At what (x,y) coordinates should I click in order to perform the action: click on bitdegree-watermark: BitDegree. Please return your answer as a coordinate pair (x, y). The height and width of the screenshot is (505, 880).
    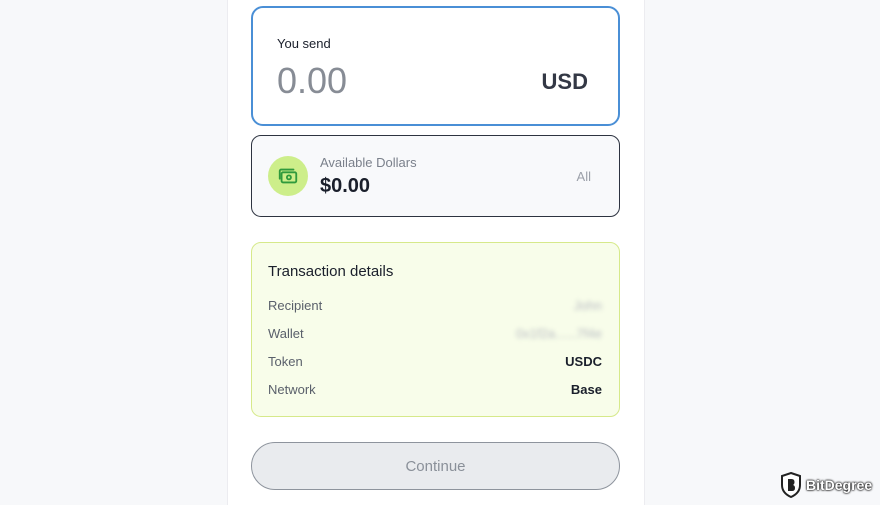
    Looking at the image, I should click on (826, 485).